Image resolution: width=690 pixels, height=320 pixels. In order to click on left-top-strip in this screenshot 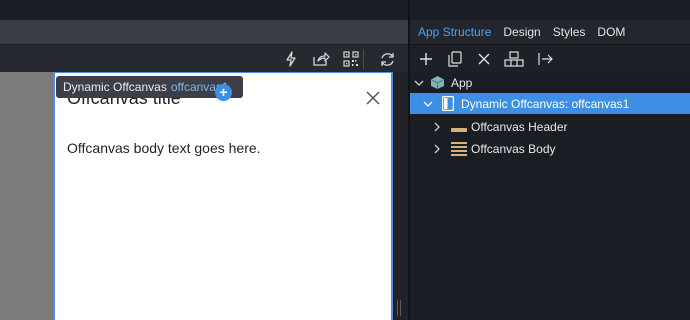, I will do `click(204, 10)`.